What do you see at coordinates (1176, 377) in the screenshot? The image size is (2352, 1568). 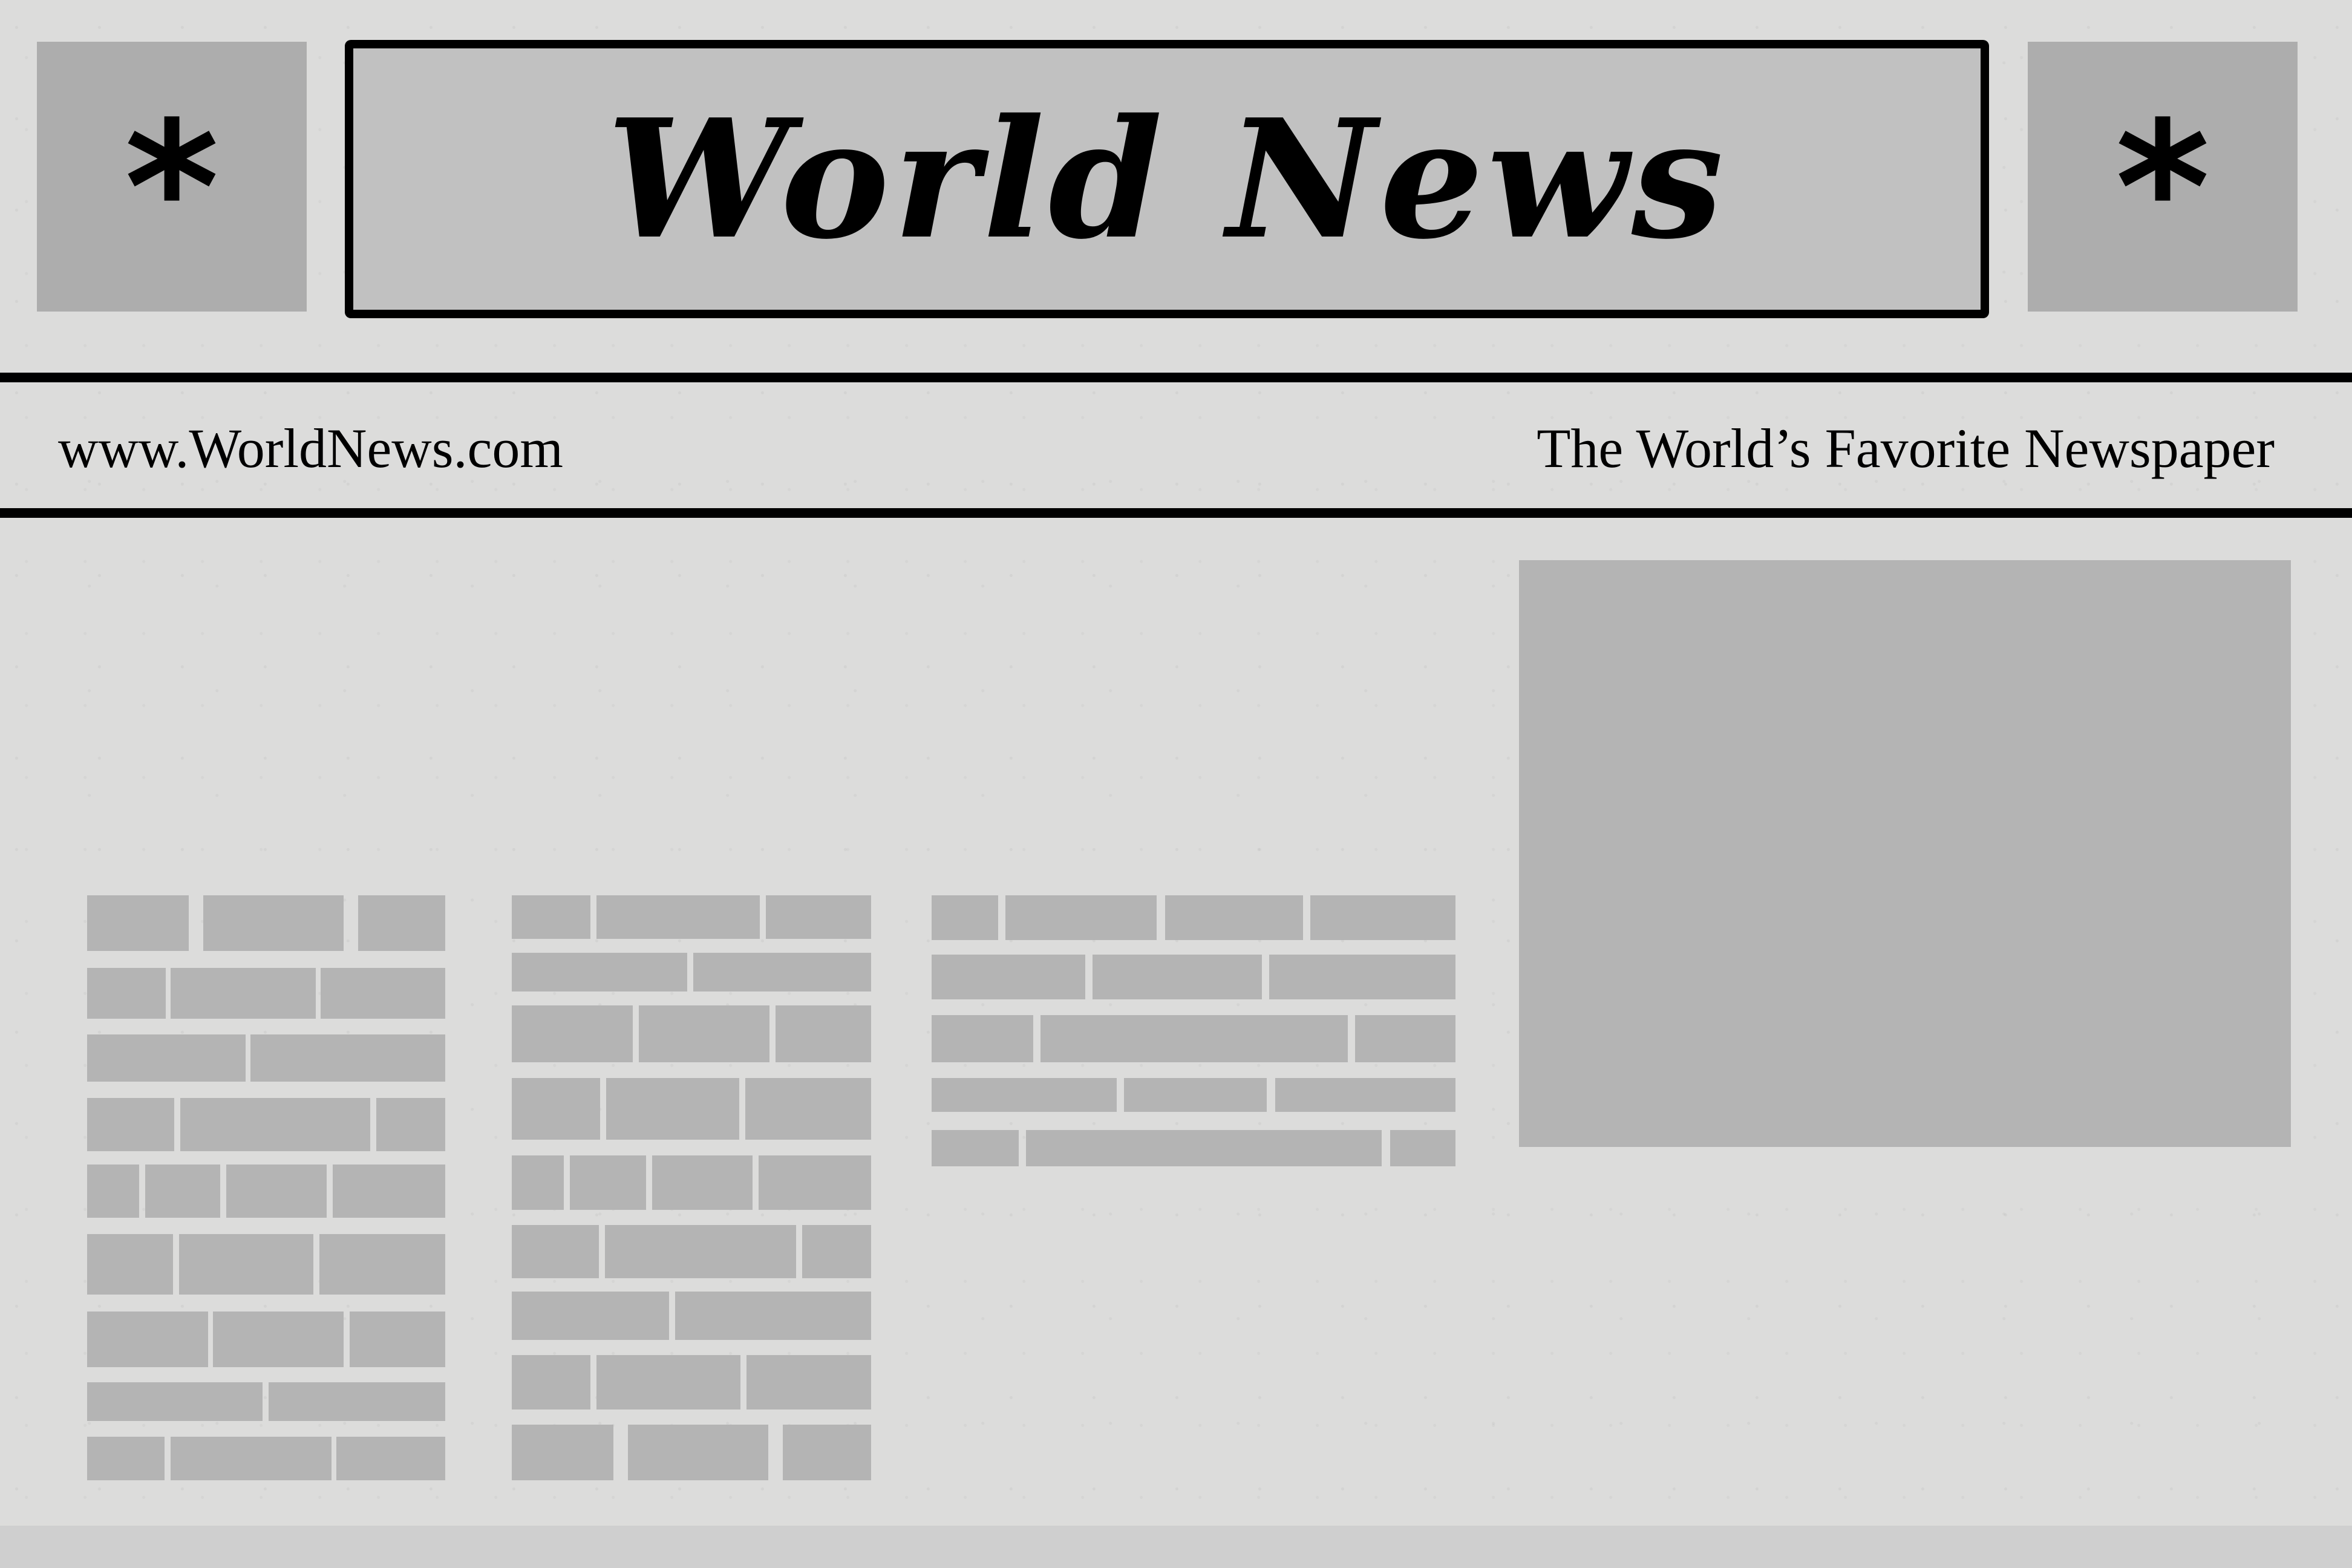 I see `top-divider` at bounding box center [1176, 377].